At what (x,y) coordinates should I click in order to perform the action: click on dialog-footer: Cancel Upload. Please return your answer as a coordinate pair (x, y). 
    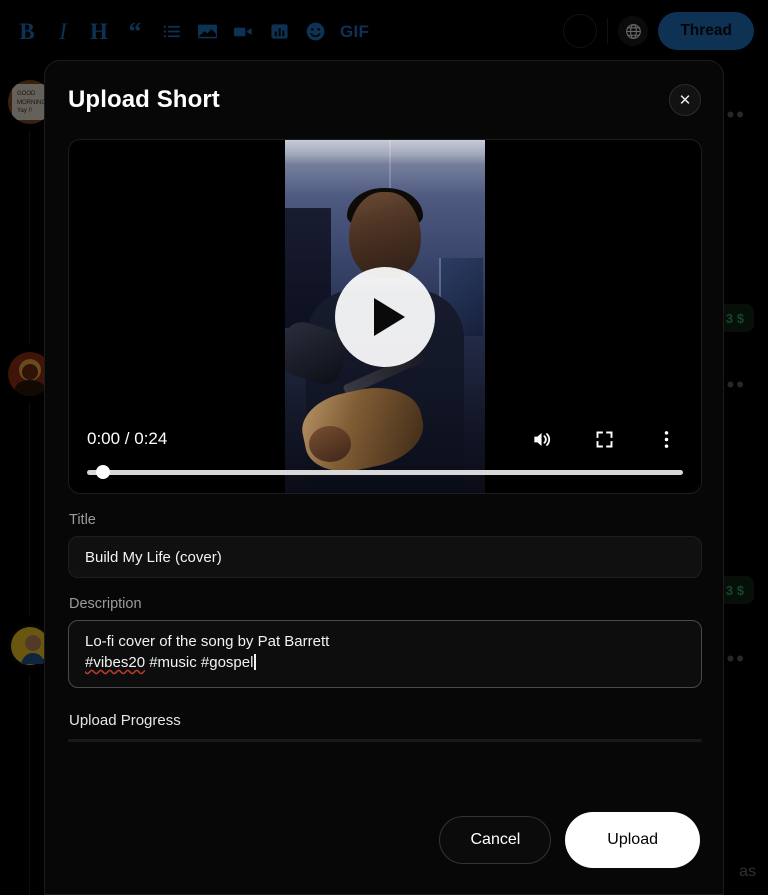
    Looking at the image, I should click on (384, 853).